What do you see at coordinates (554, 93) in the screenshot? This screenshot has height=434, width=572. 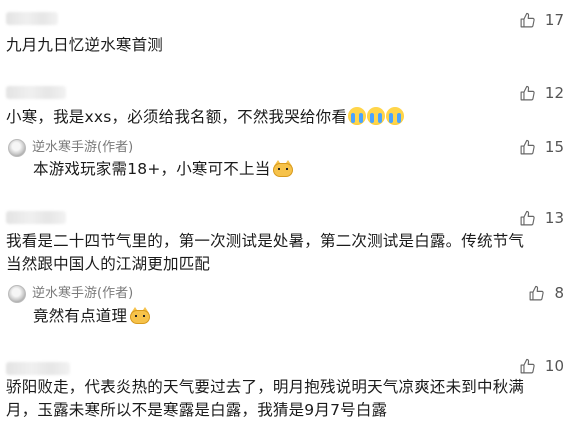 I see `like-count: 12` at bounding box center [554, 93].